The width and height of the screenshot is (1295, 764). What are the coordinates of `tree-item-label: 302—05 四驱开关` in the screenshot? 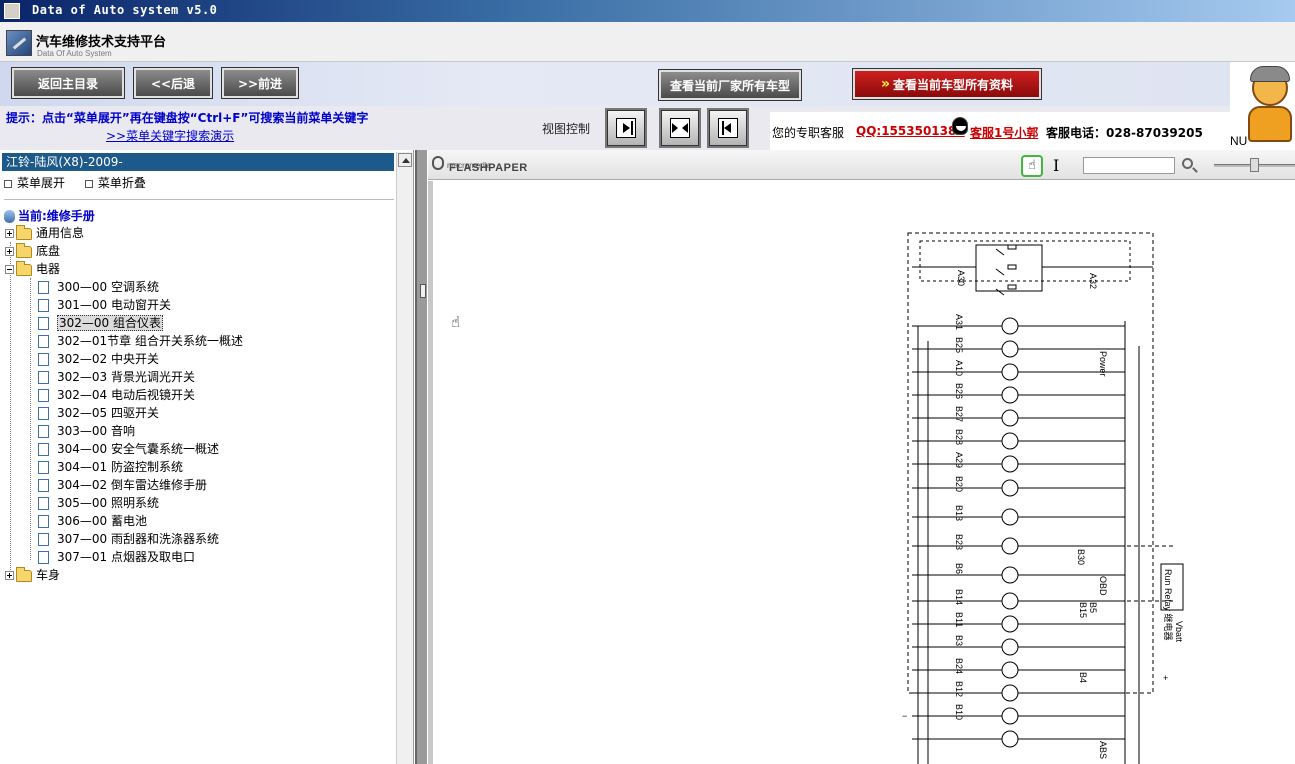 It's located at (108, 413).